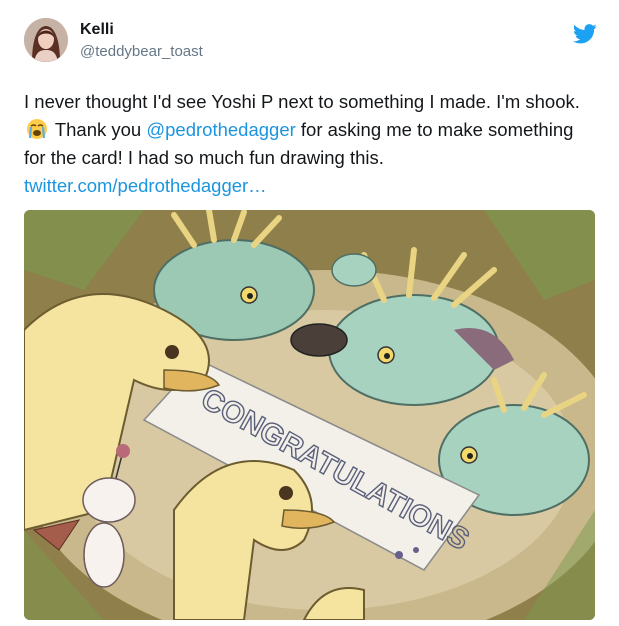  I want to click on loudly-crying-face-icon, so click(37, 129).